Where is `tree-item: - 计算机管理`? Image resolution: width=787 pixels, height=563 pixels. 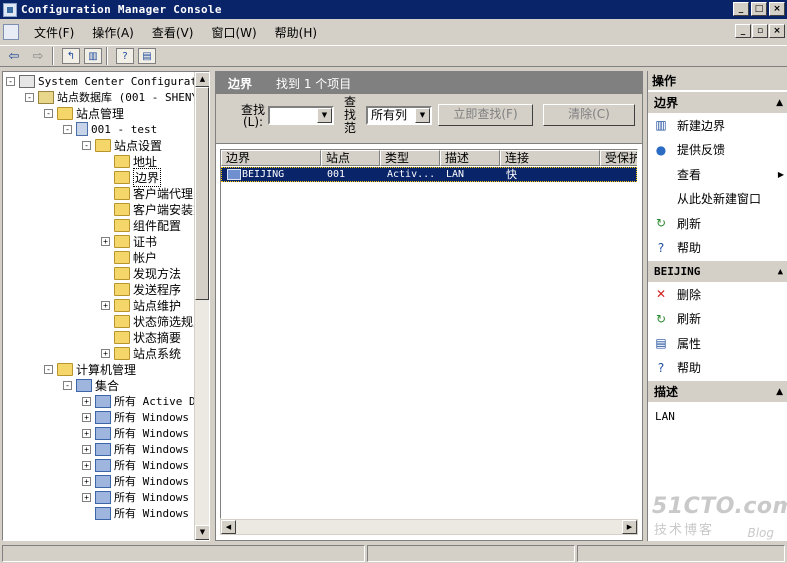 tree-item: - 计算机管理 is located at coordinates (90, 369).